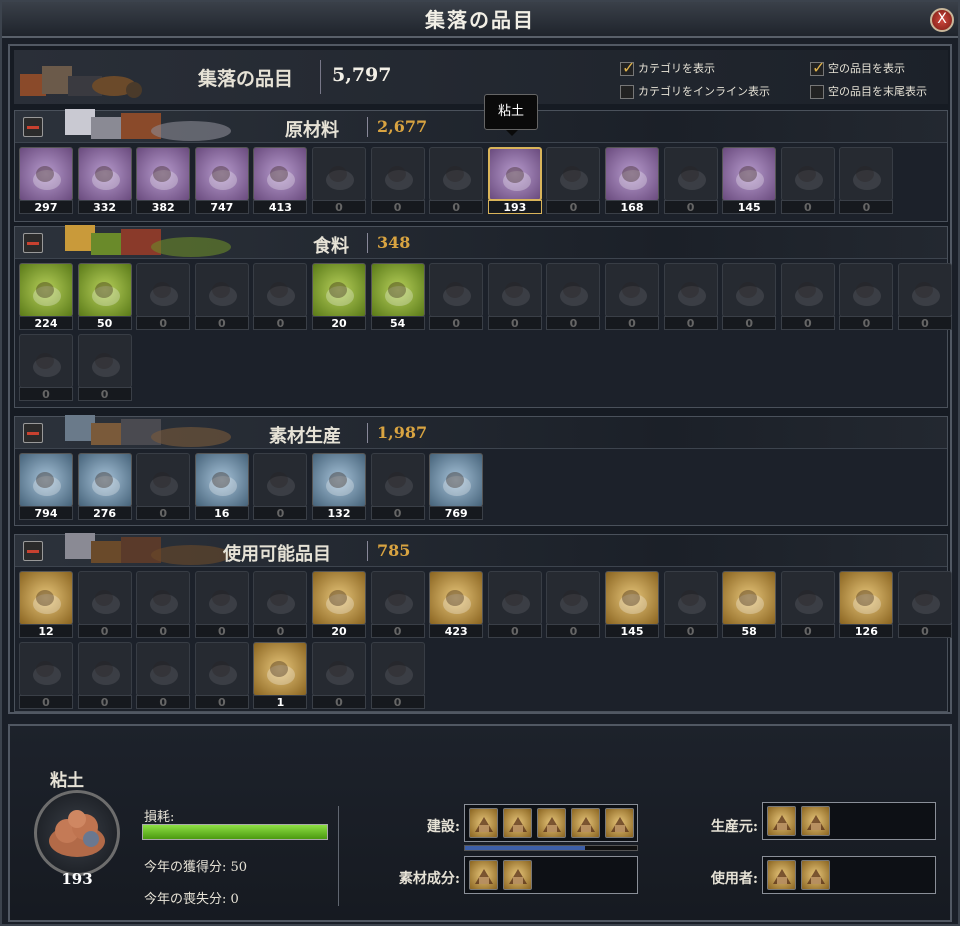 This screenshot has height=926, width=960. Describe the element at coordinates (517, 875) in the screenshot. I see `pottery-icon` at that location.